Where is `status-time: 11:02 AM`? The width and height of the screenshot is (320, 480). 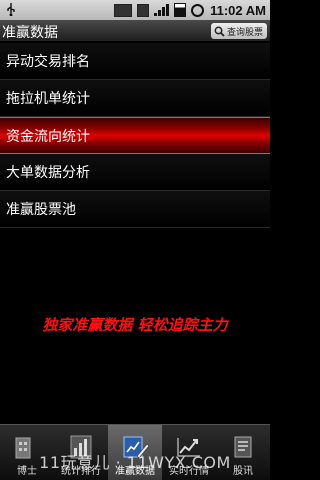 status-time: 11:02 AM is located at coordinates (238, 10).